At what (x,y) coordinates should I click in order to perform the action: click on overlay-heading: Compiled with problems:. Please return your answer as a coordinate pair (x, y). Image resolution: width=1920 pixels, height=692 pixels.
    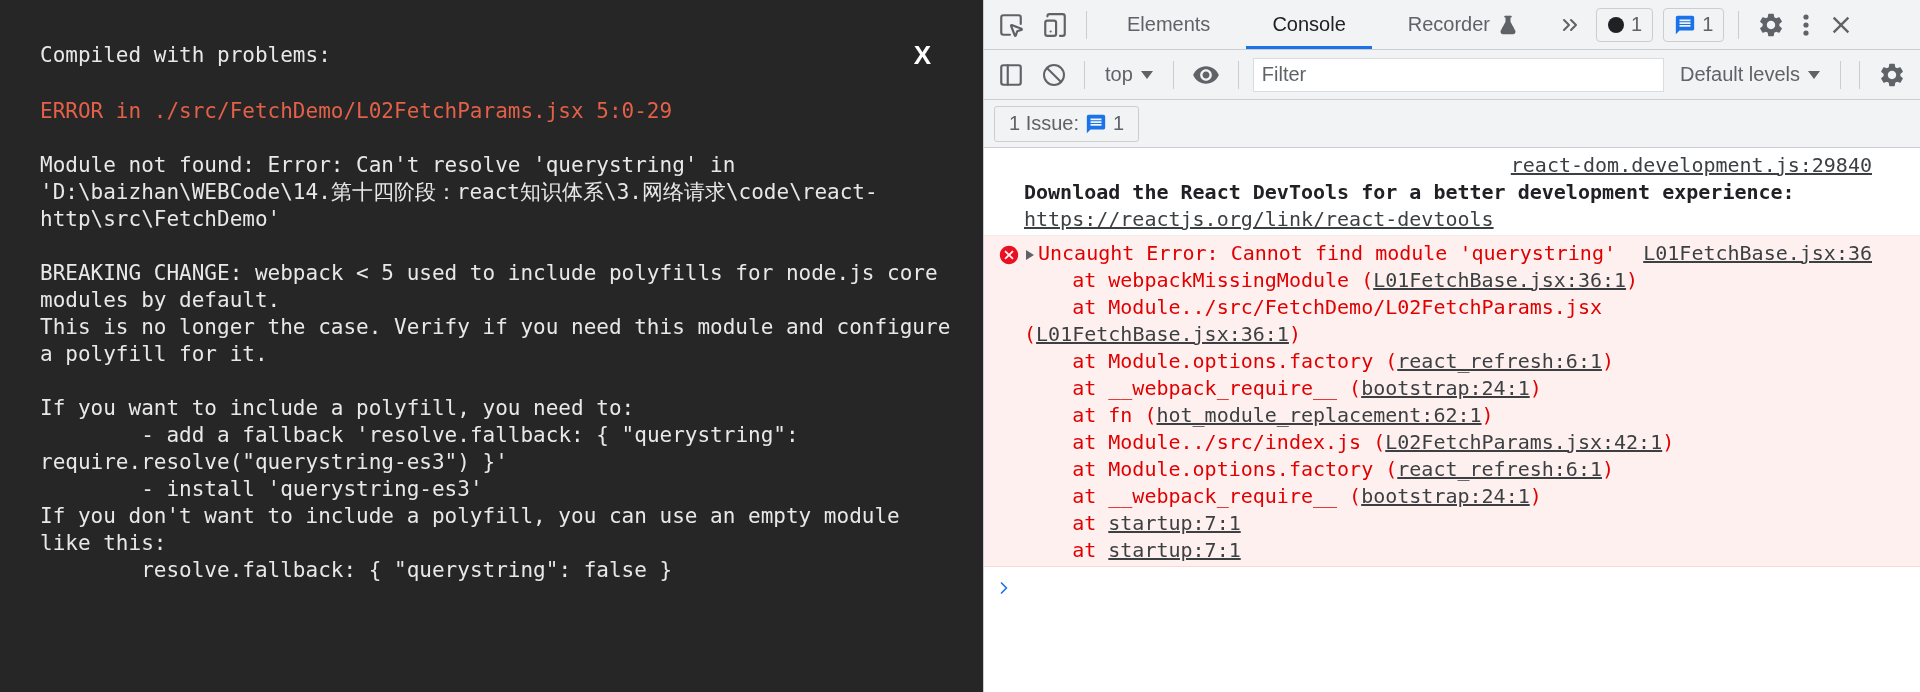
    Looking at the image, I should click on (185, 55).